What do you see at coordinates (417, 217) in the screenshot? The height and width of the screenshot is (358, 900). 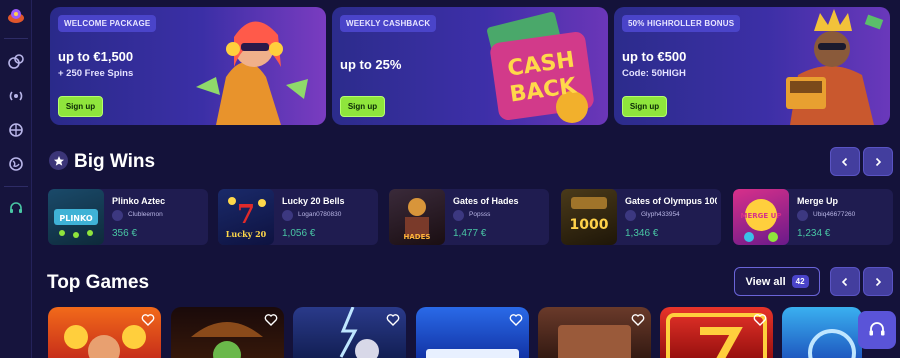 I see `game-thumbnail: HADES` at bounding box center [417, 217].